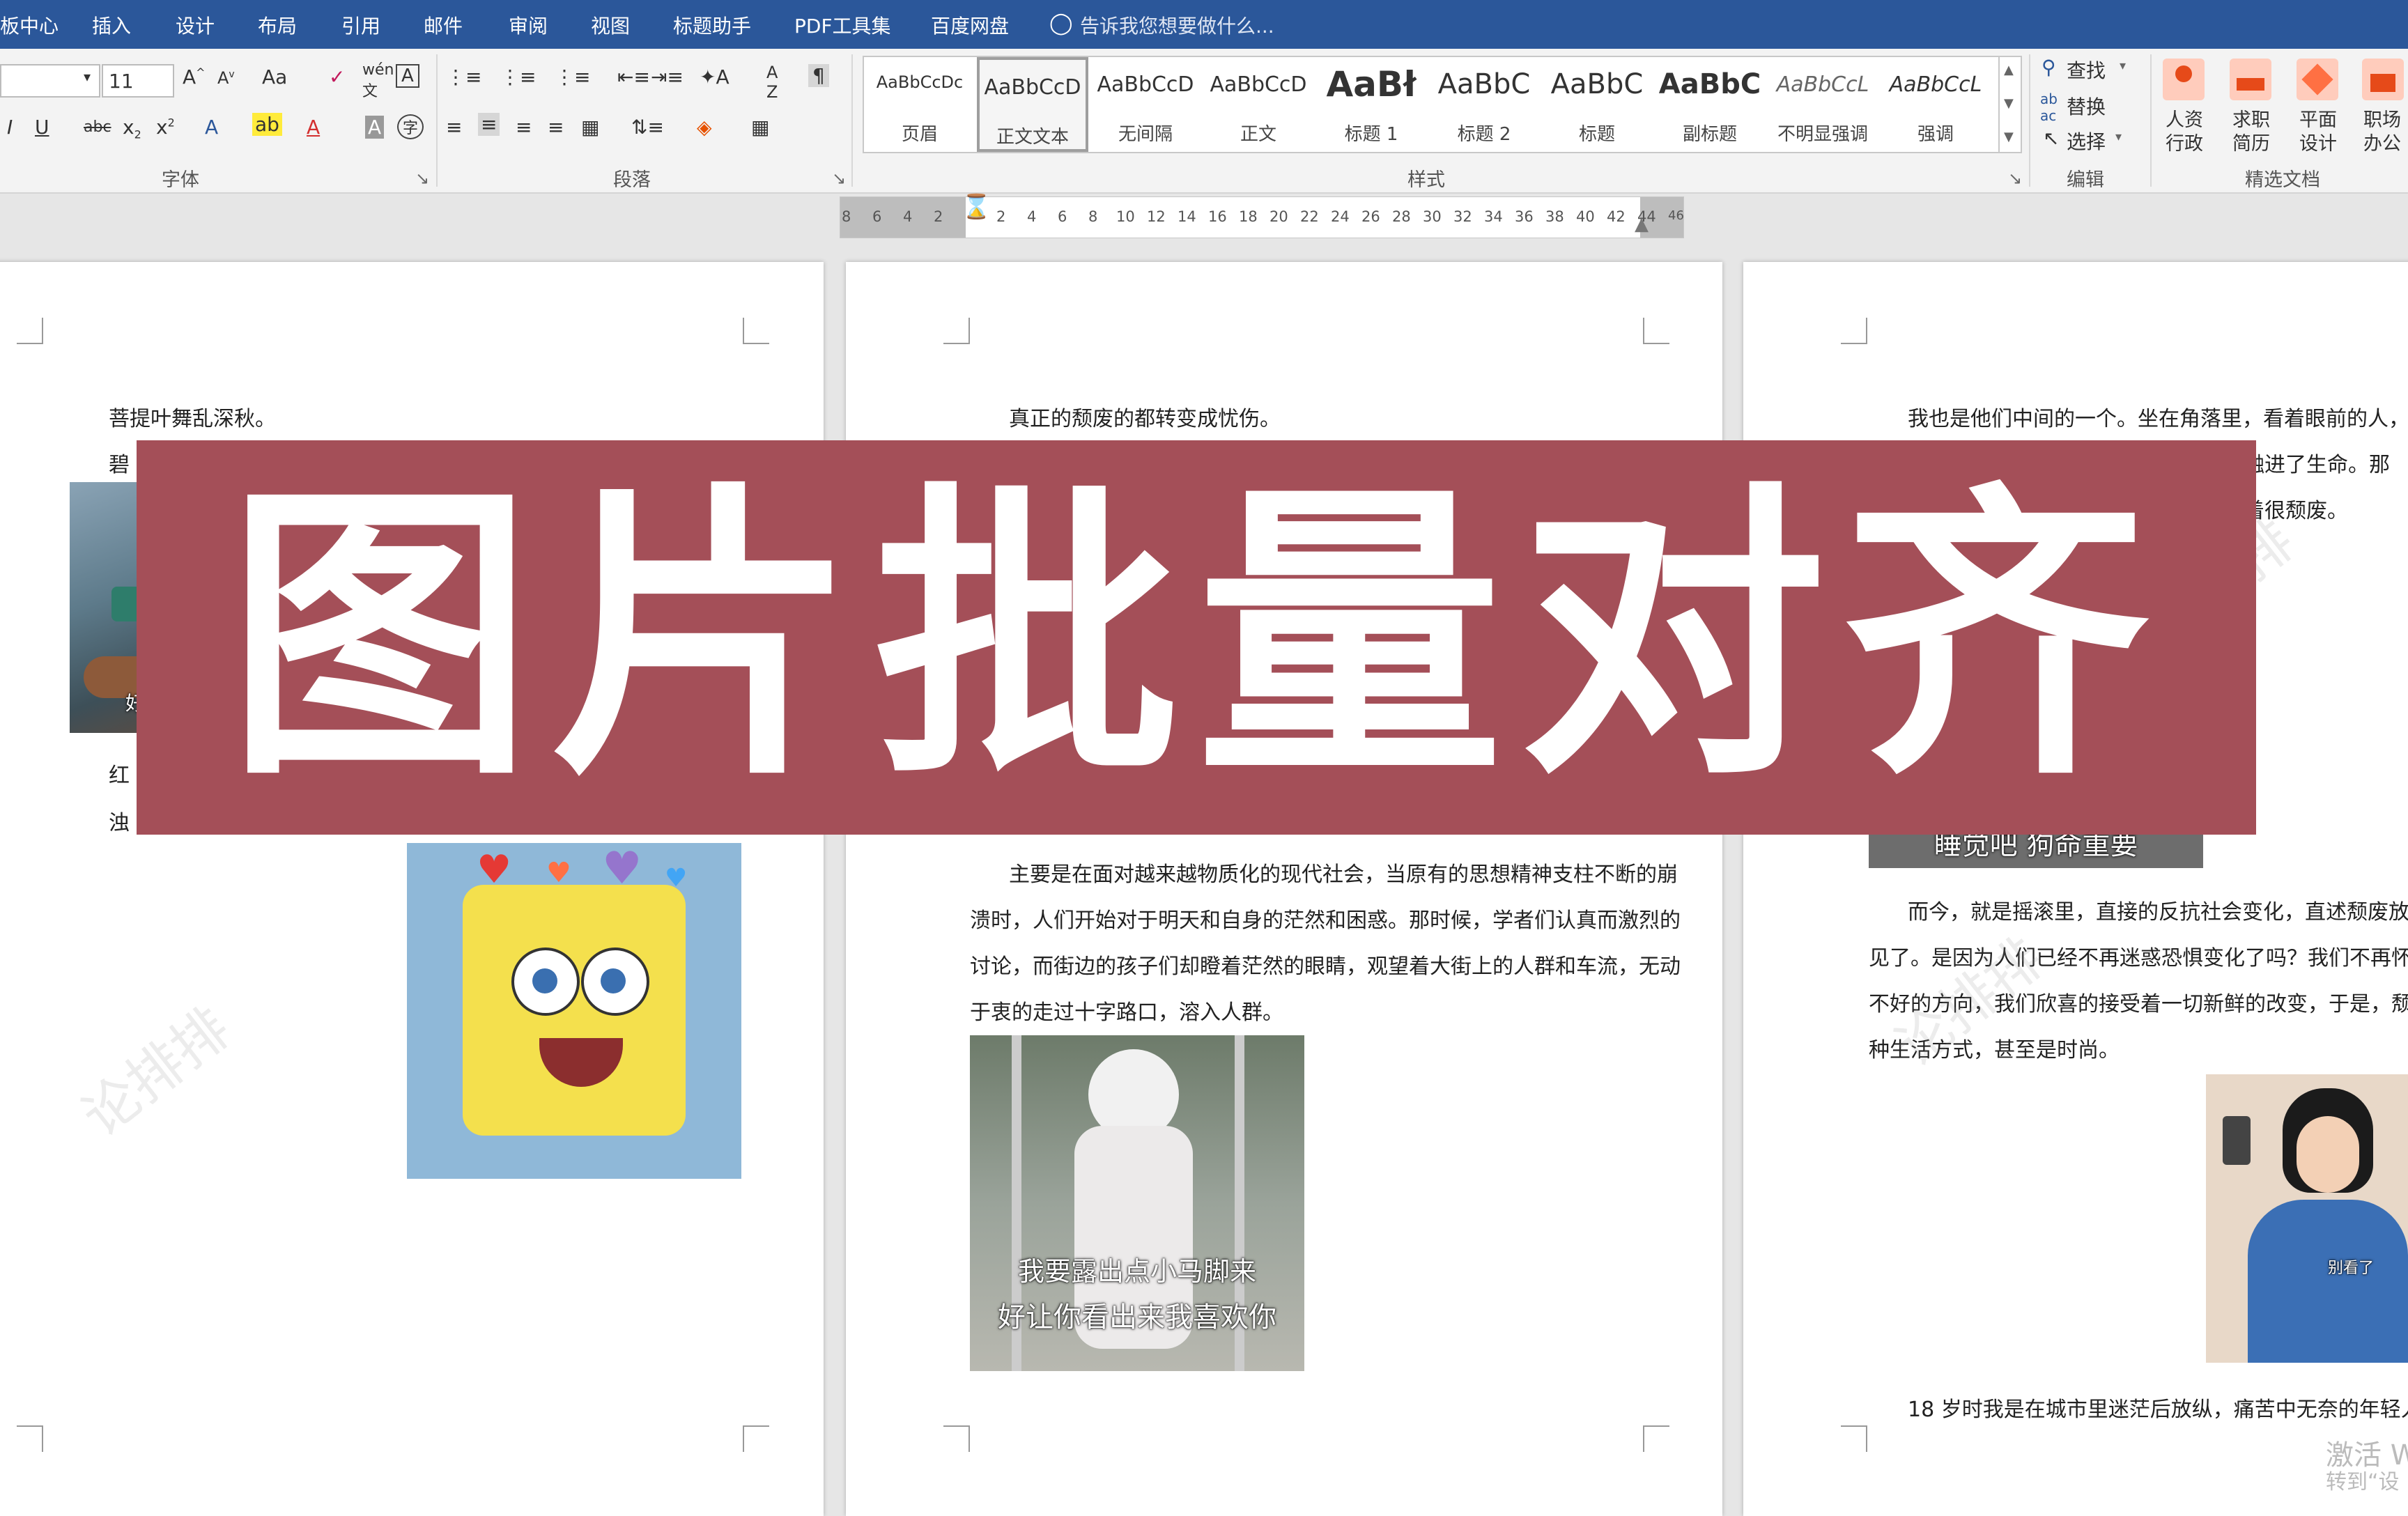  I want to click on menu-item-title-helper: 标题助手, so click(712, 25).